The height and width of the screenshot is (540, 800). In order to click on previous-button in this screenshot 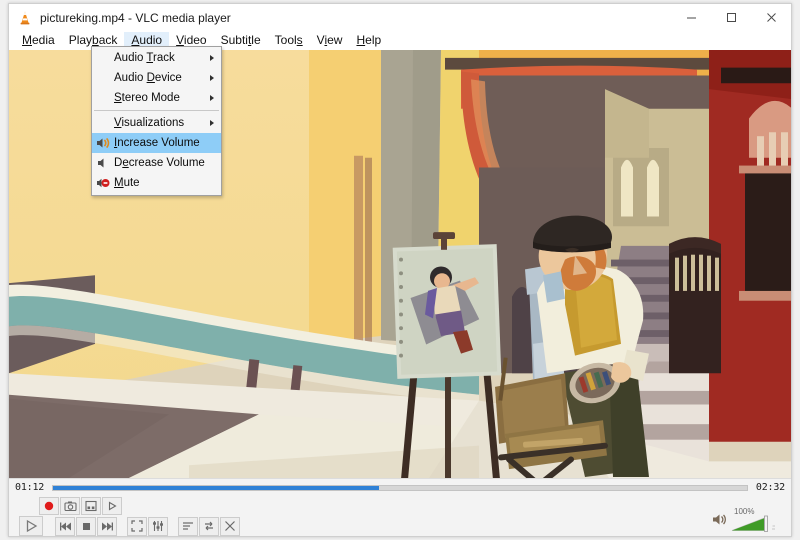, I will do `click(65, 526)`.